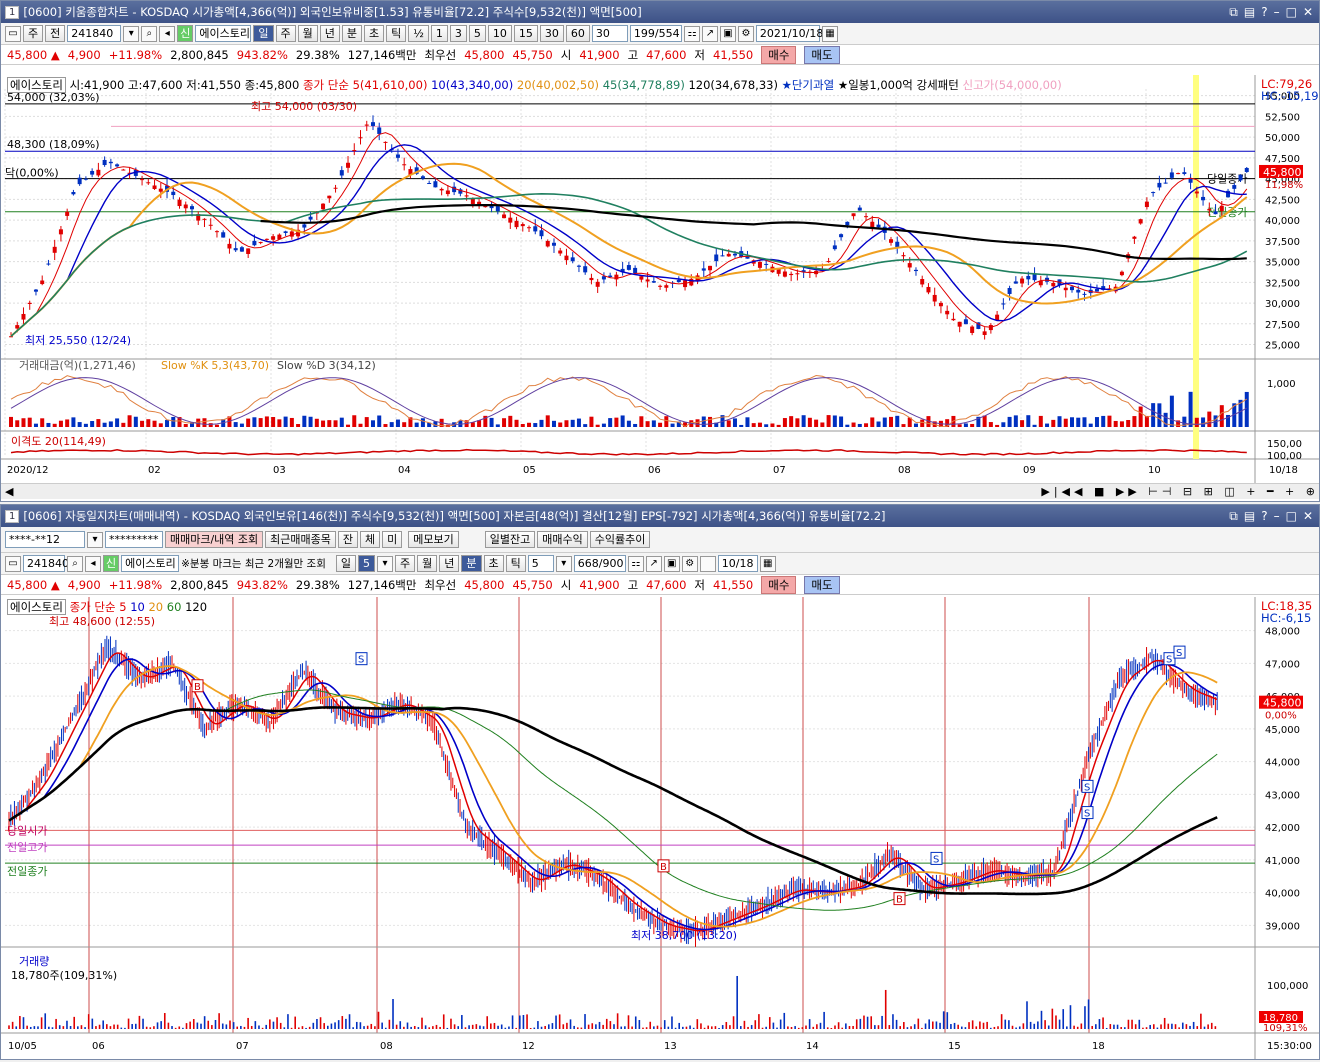 Image resolution: width=1320 pixels, height=1062 pixels. I want to click on scroll-left-icon: ◀, so click(9, 491).